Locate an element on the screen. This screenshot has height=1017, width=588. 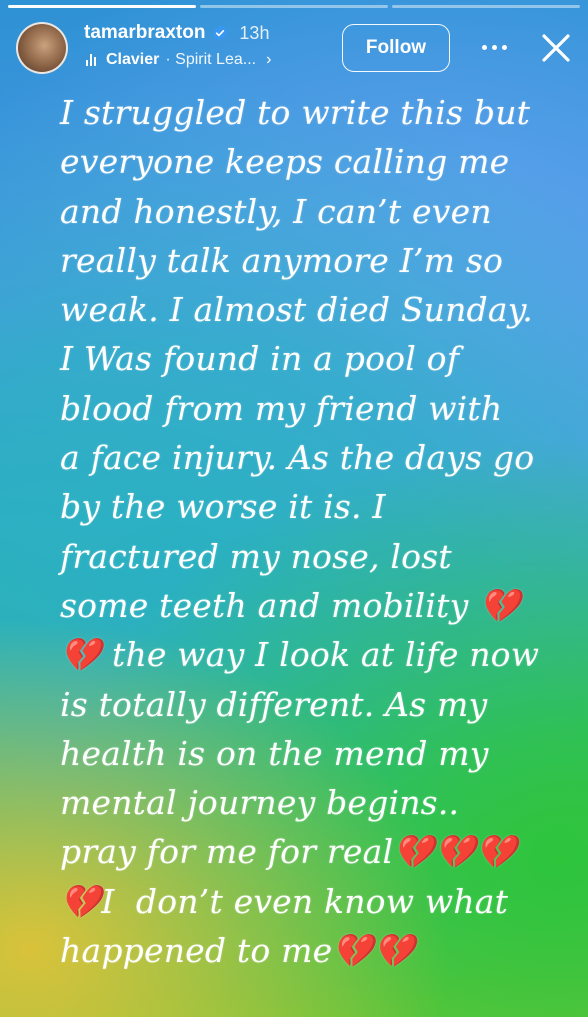
story-progress-bar is located at coordinates (294, 6).